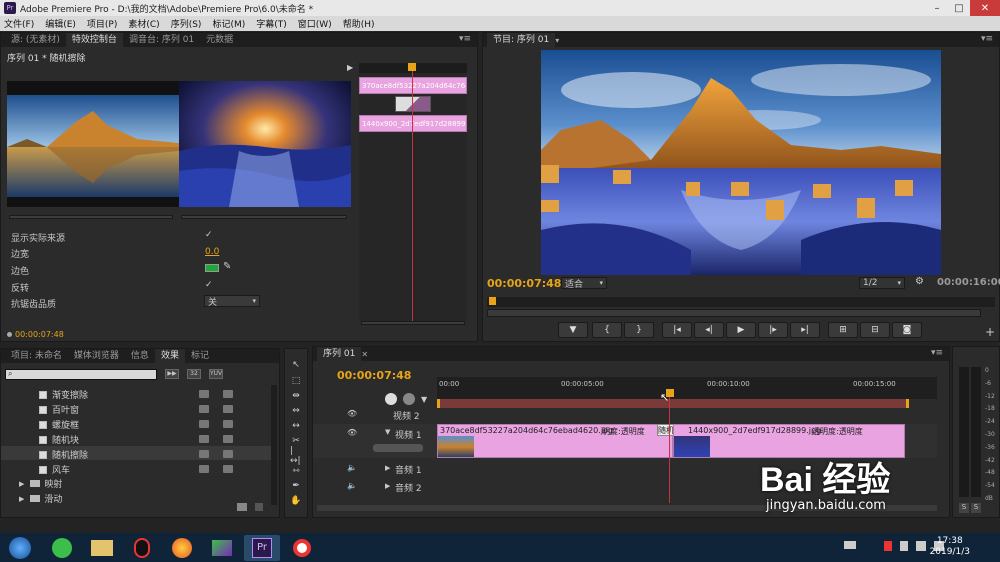 The height and width of the screenshot is (562, 1000). What do you see at coordinates (222, 548) in the screenshot?
I see `taskbar-app-icon` at bounding box center [222, 548].